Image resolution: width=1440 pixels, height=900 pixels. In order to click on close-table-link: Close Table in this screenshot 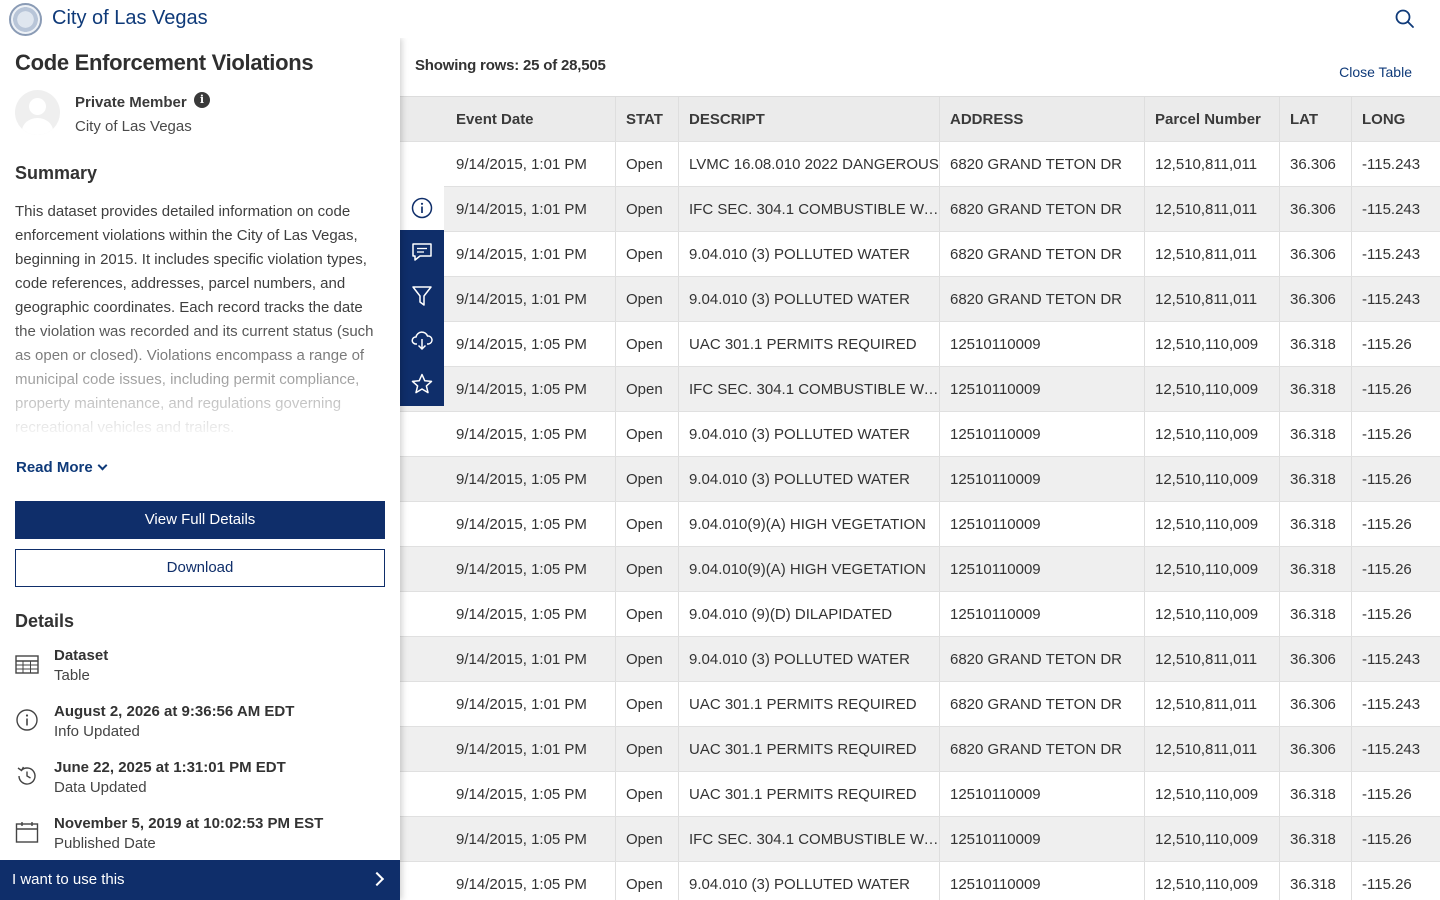, I will do `click(1375, 72)`.